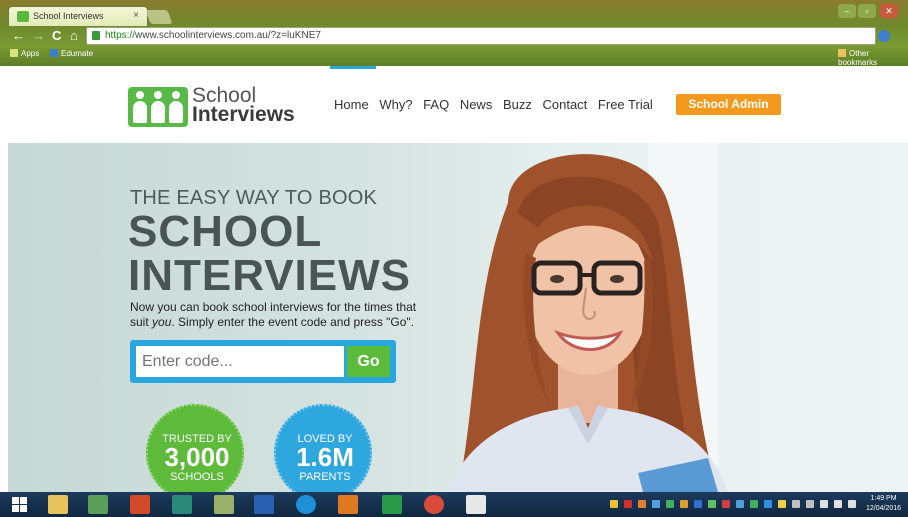  Describe the element at coordinates (19, 504) in the screenshot. I see `windows-start-icon` at that location.